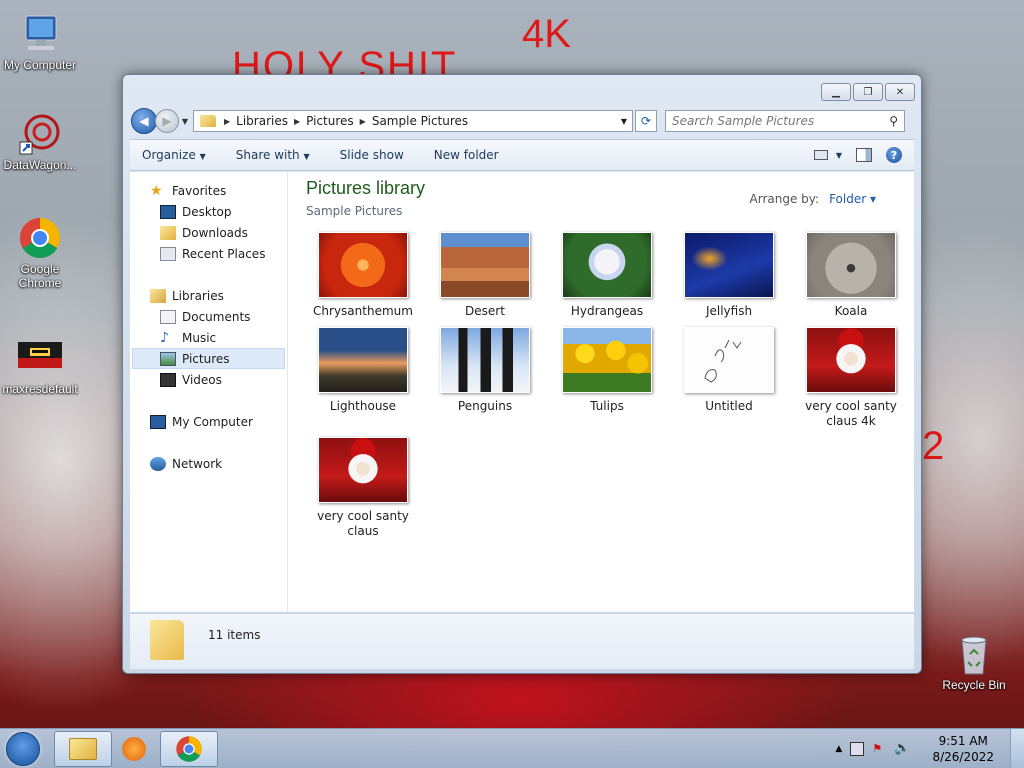 This screenshot has height=768, width=1024. I want to click on explorer-icon, so click(83, 748).